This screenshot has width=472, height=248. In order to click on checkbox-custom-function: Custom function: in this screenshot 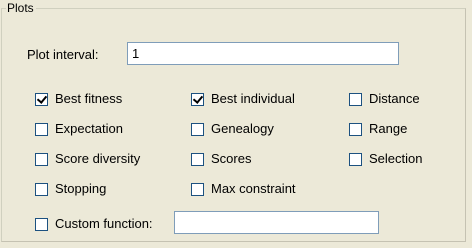, I will do `click(94, 224)`.